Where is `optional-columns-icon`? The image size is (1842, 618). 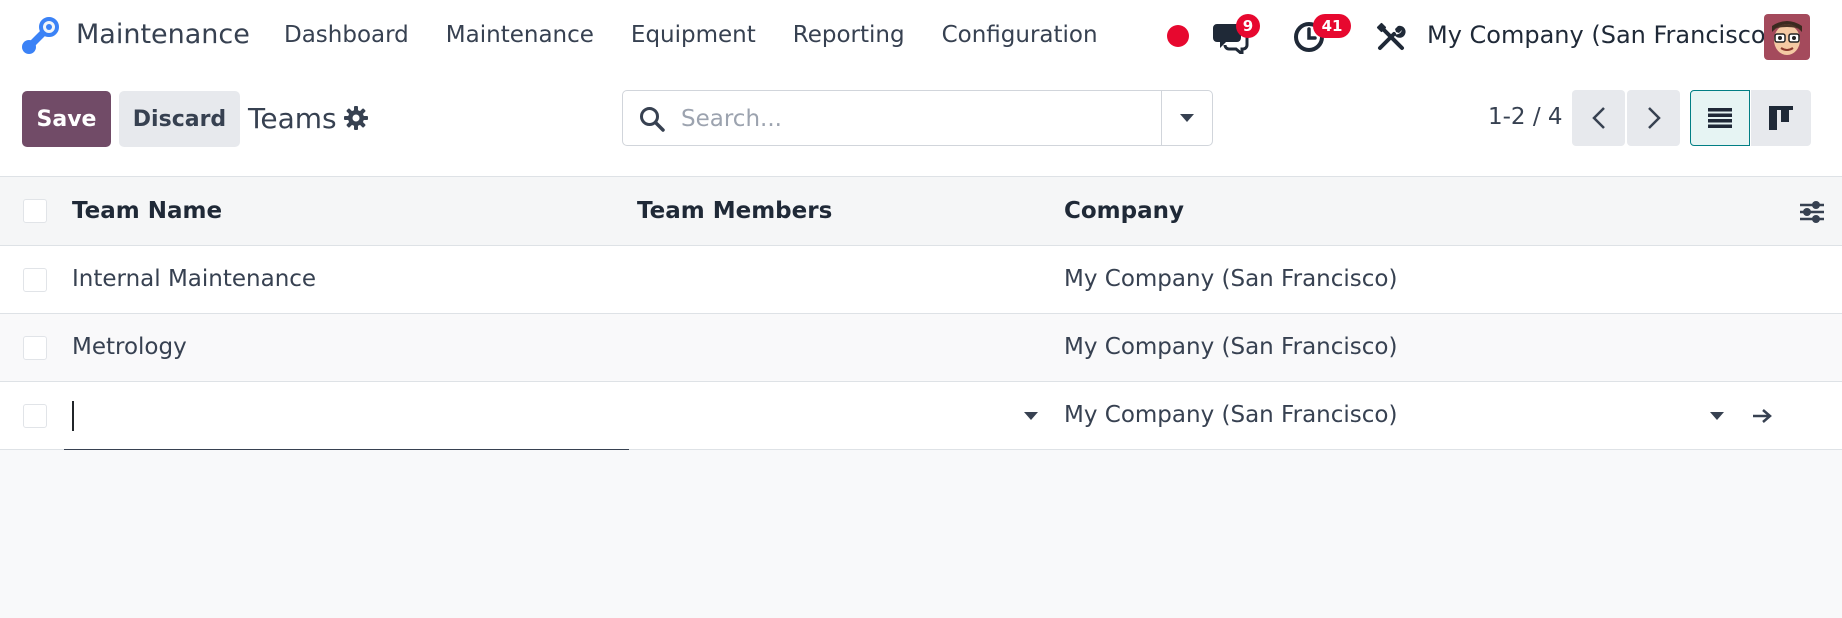 optional-columns-icon is located at coordinates (1812, 212).